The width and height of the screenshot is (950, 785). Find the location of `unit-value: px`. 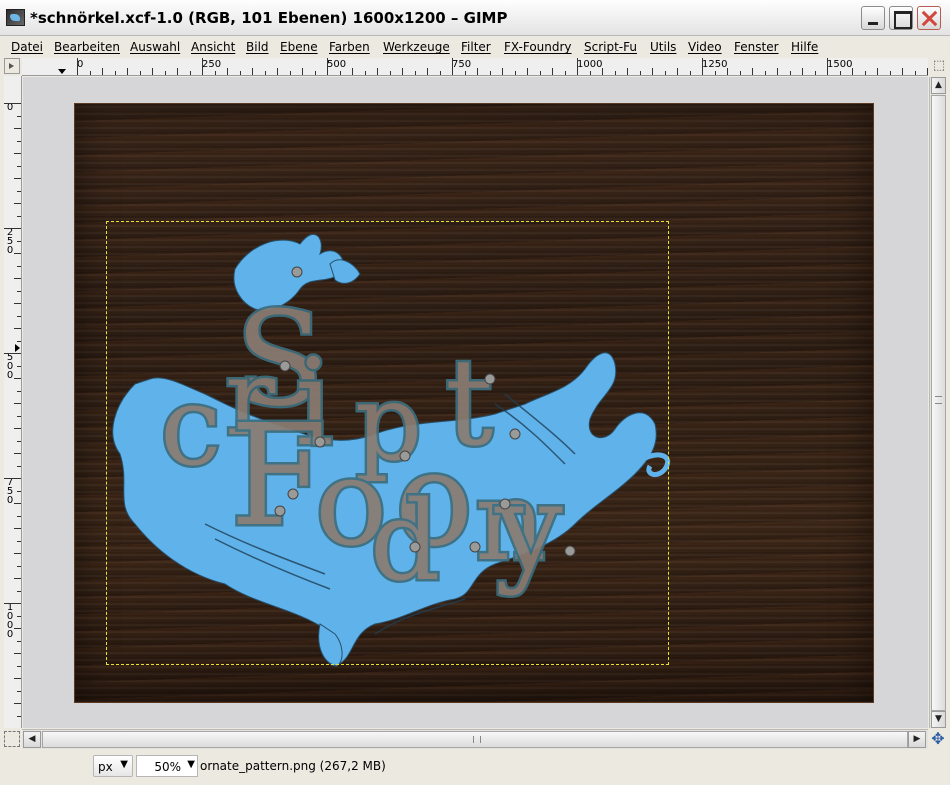

unit-value: px is located at coordinates (105, 767).